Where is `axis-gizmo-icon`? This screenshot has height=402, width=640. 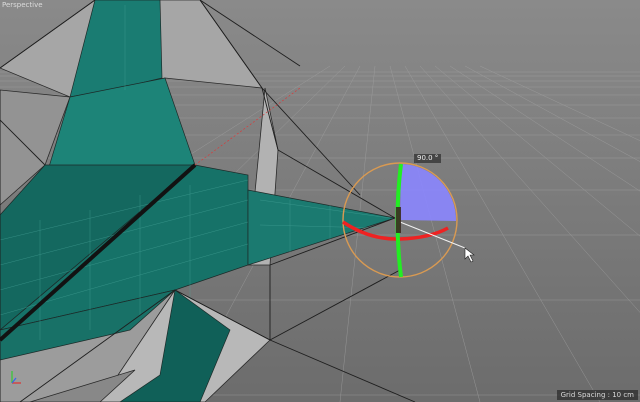 axis-gizmo-icon is located at coordinates (16, 377).